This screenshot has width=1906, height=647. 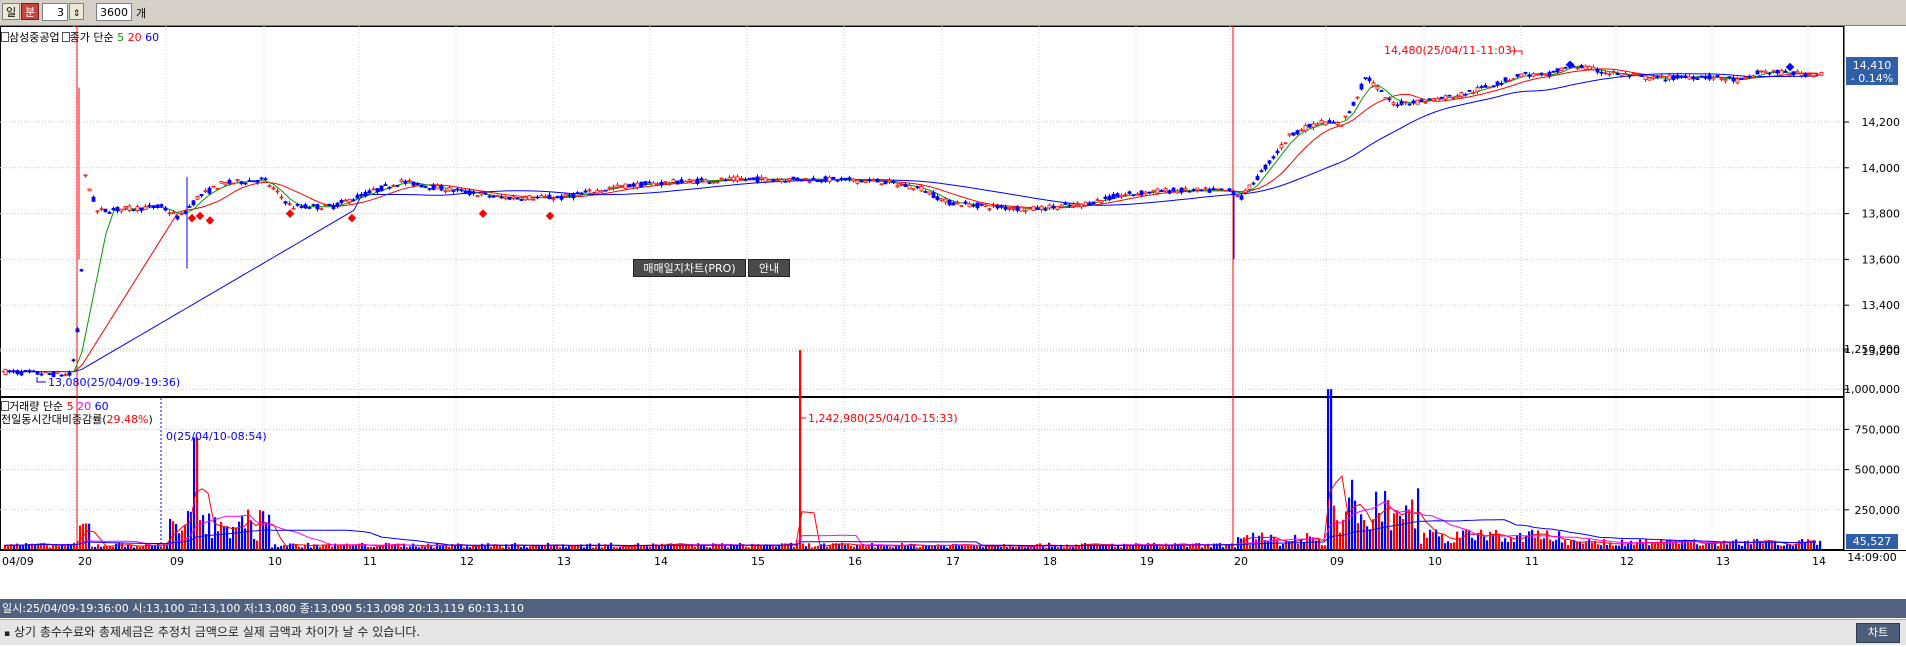 What do you see at coordinates (1050, 561) in the screenshot?
I see `time-tick-label: 18` at bounding box center [1050, 561].